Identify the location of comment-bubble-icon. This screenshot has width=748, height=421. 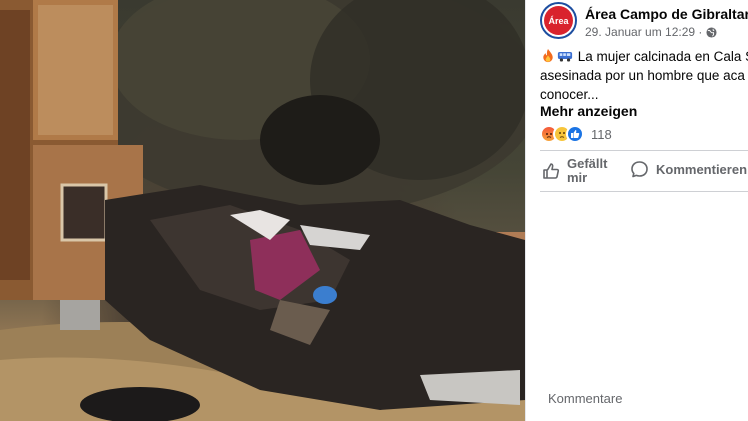
(639, 169).